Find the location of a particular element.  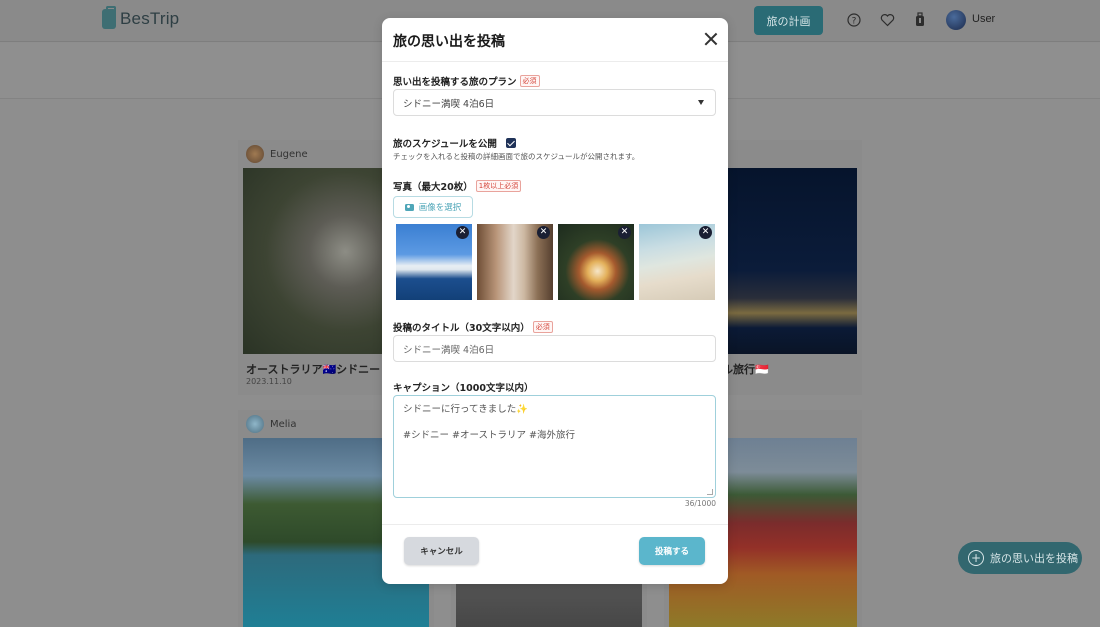

plan-select-value: シドニー満喫 4泊6日 is located at coordinates (449, 104).